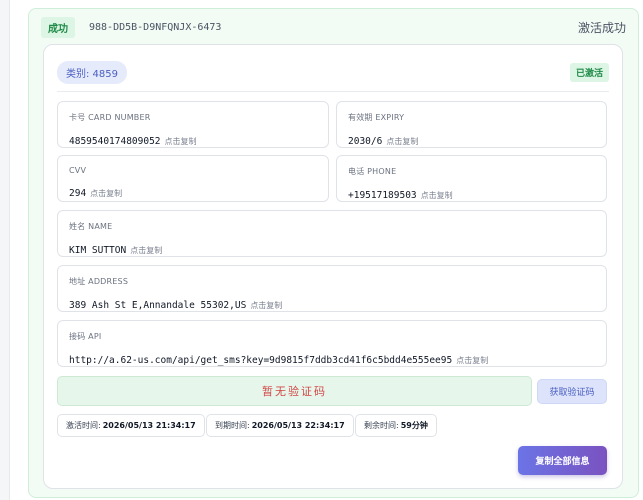 The width and height of the screenshot is (643, 500). What do you see at coordinates (97, 250) in the screenshot?
I see `name-value: KIM SUTTON` at bounding box center [97, 250].